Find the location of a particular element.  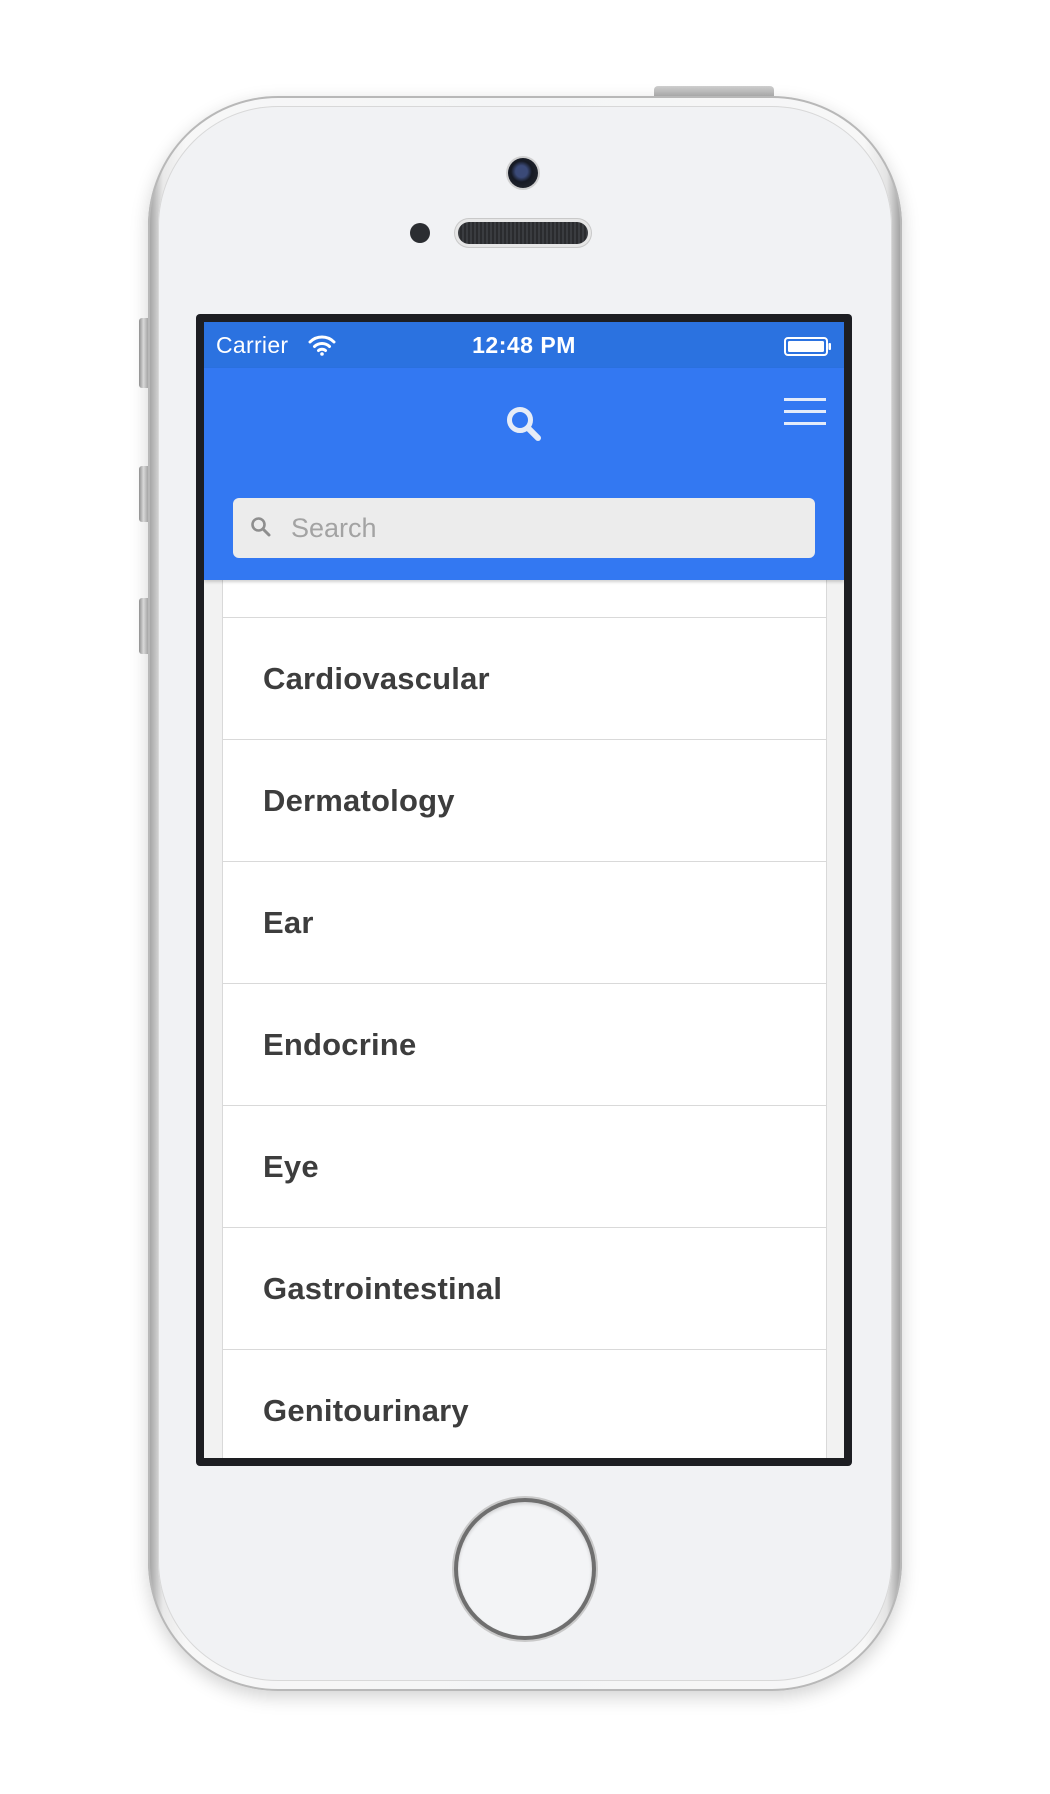

front-camera is located at coordinates (523, 173).